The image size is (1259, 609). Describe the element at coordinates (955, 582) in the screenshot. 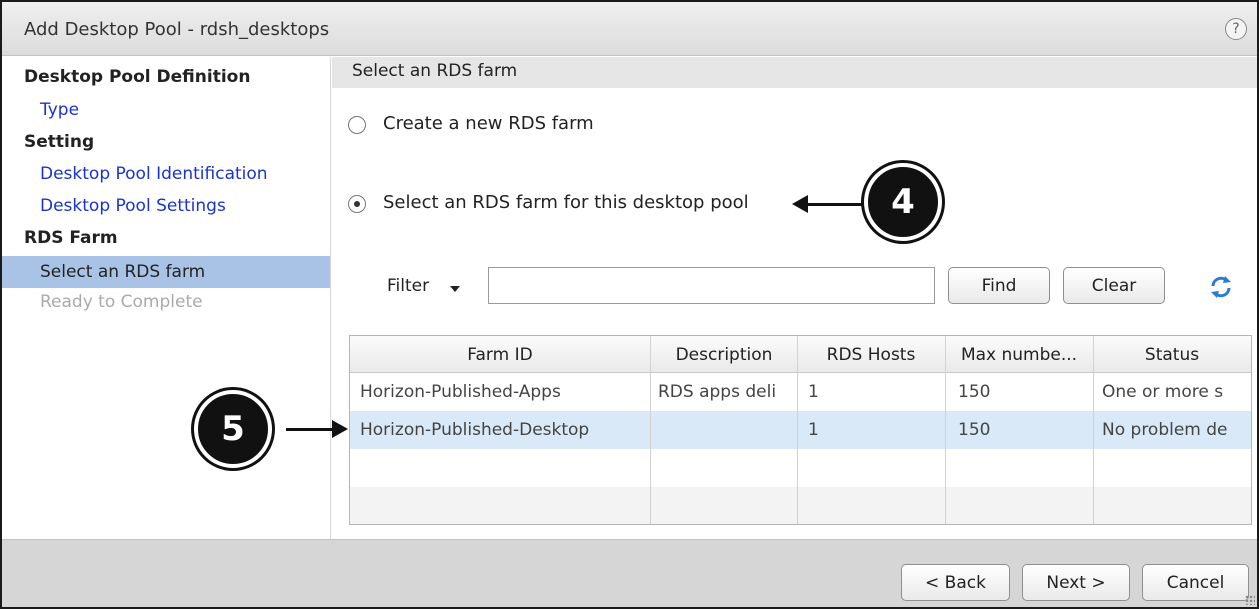

I see `back-button: < Back` at that location.